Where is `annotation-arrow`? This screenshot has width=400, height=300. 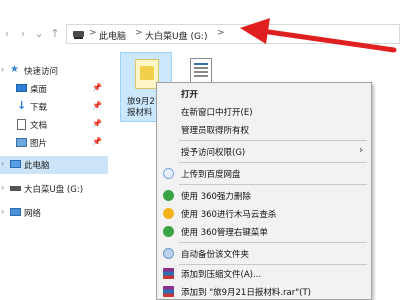 annotation-arrow is located at coordinates (318, 35).